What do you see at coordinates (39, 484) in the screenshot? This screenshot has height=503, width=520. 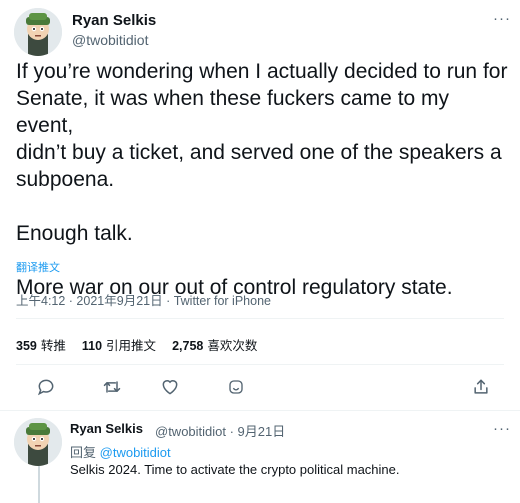 I see `thread-line` at bounding box center [39, 484].